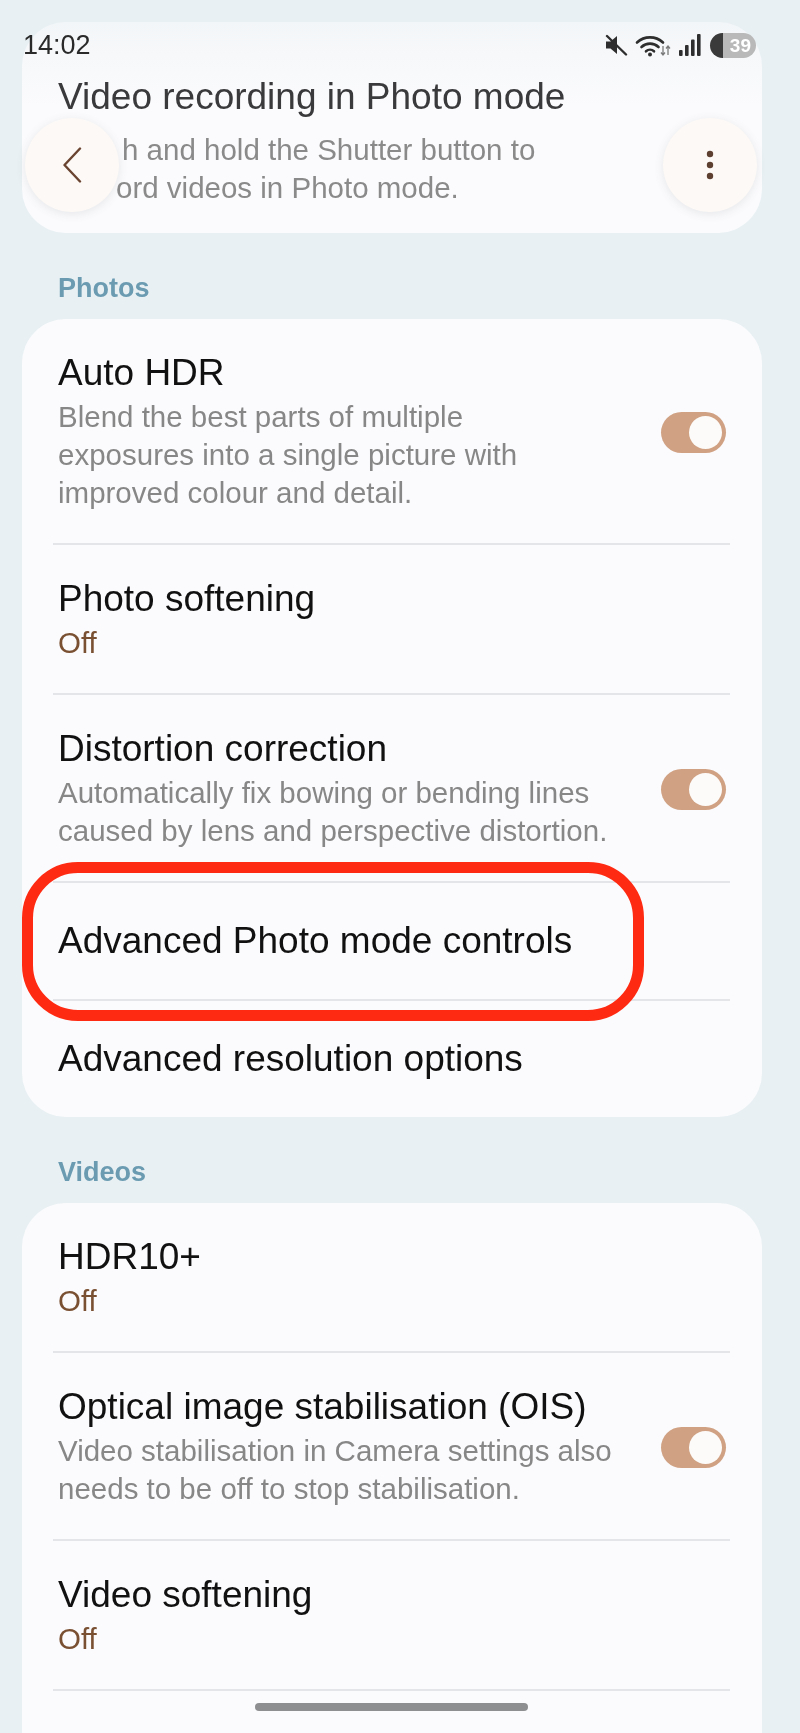 This screenshot has width=800, height=1733. What do you see at coordinates (392, 1595) in the screenshot?
I see `item-title: Video softening` at bounding box center [392, 1595].